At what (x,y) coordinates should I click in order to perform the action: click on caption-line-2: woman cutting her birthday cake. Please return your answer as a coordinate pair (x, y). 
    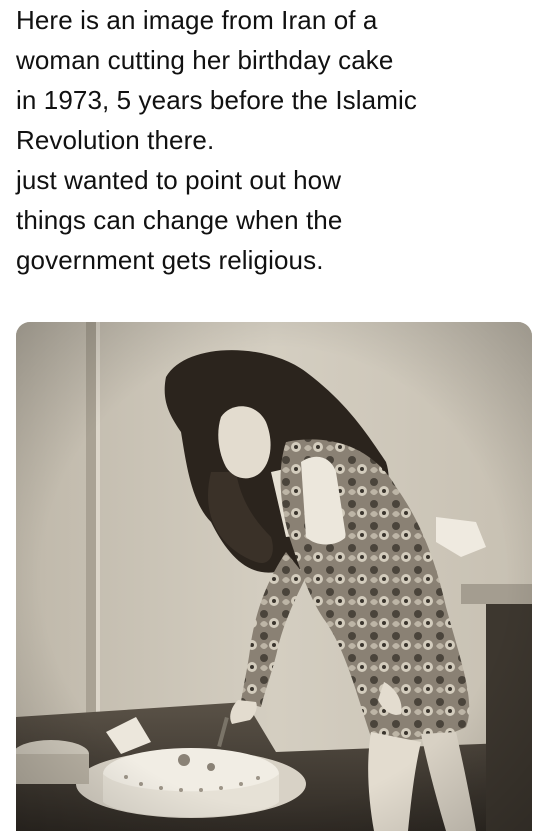
    Looking at the image, I should click on (205, 60).